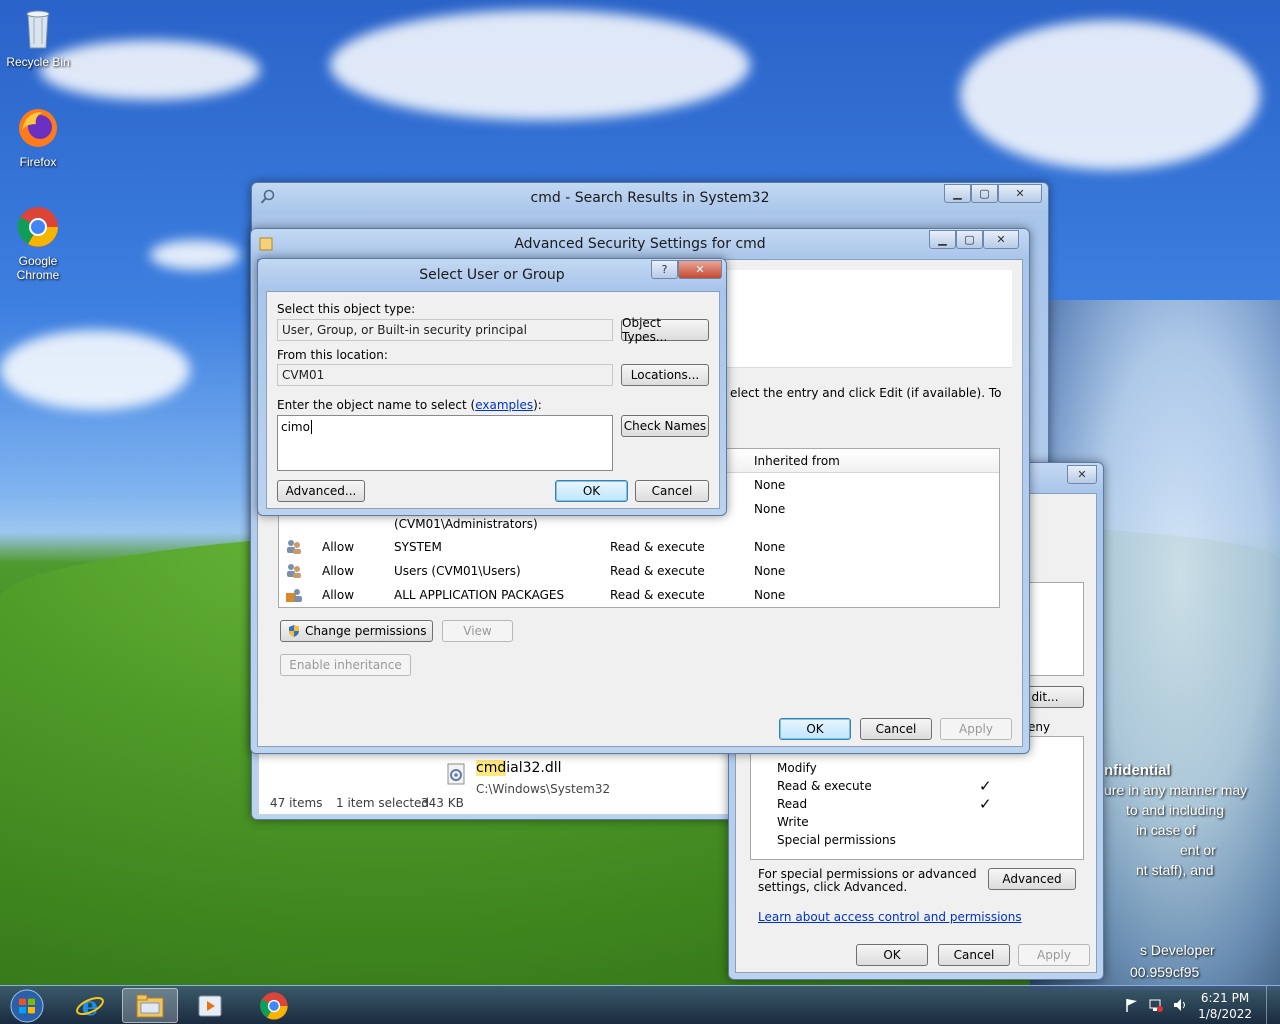 The height and width of the screenshot is (1024, 1280). Describe the element at coordinates (640, 1004) in the screenshot. I see `taskbar: e 6:21 PM 1/8/2022` at that location.